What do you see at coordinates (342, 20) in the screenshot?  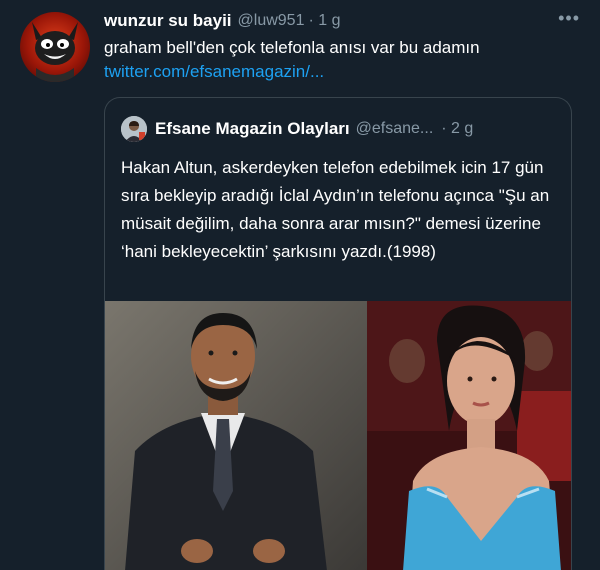 I see `tweet-header: wunzur su bayii @luw951 · 1 g •••` at bounding box center [342, 20].